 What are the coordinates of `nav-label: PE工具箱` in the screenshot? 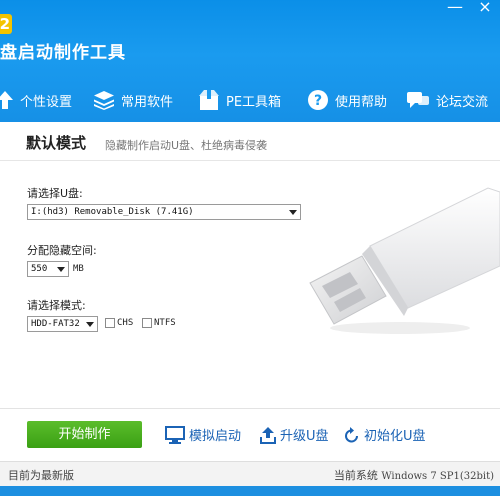 It's located at (254, 102).